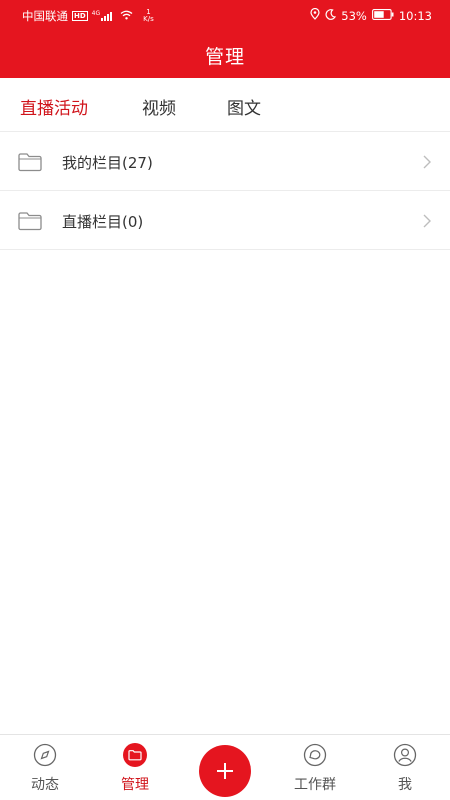 This screenshot has width=450, height=800. What do you see at coordinates (315, 767) in the screenshot?
I see `nav-item-work-group: 工作群` at bounding box center [315, 767].